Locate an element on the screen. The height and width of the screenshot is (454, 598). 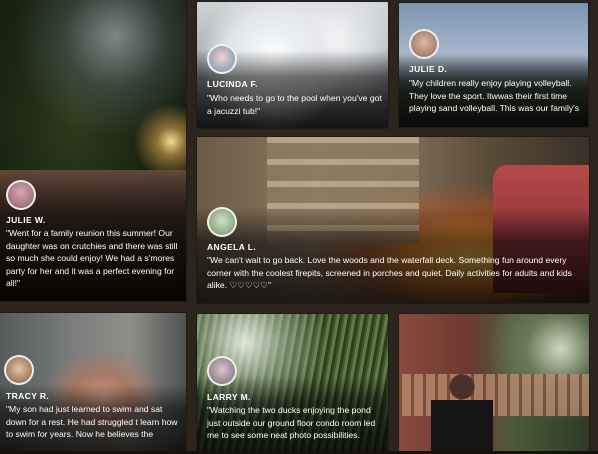
reviewer-name: TRACY R. is located at coordinates (28, 396).